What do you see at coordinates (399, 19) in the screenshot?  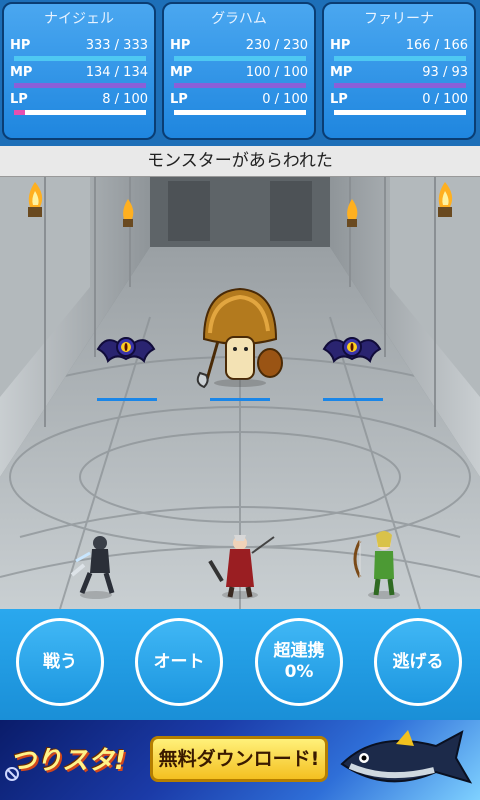 I see `member-name: ファリーナ` at bounding box center [399, 19].